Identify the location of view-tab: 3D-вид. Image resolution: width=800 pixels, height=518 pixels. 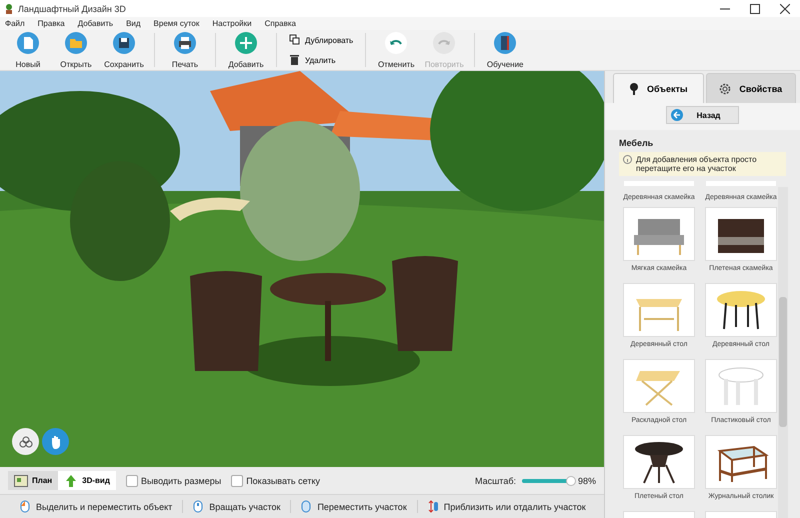
(87, 480).